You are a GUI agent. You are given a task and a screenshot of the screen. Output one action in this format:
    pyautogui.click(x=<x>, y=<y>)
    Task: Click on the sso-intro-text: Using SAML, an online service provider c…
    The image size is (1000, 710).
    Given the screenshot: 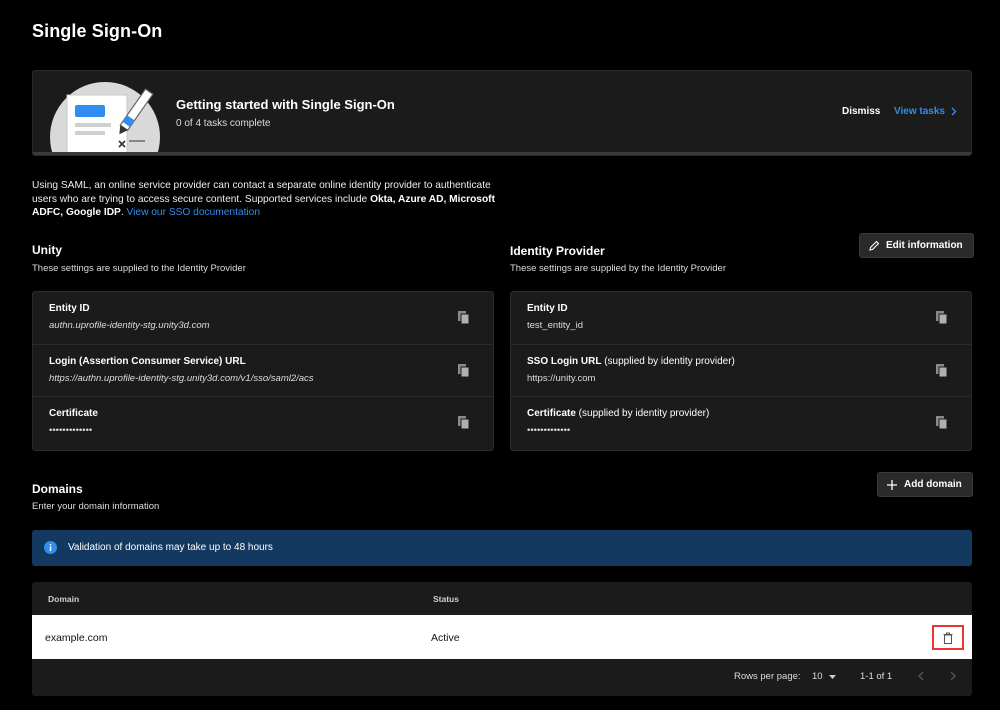 What is the action you would take?
    pyautogui.click(x=263, y=199)
    